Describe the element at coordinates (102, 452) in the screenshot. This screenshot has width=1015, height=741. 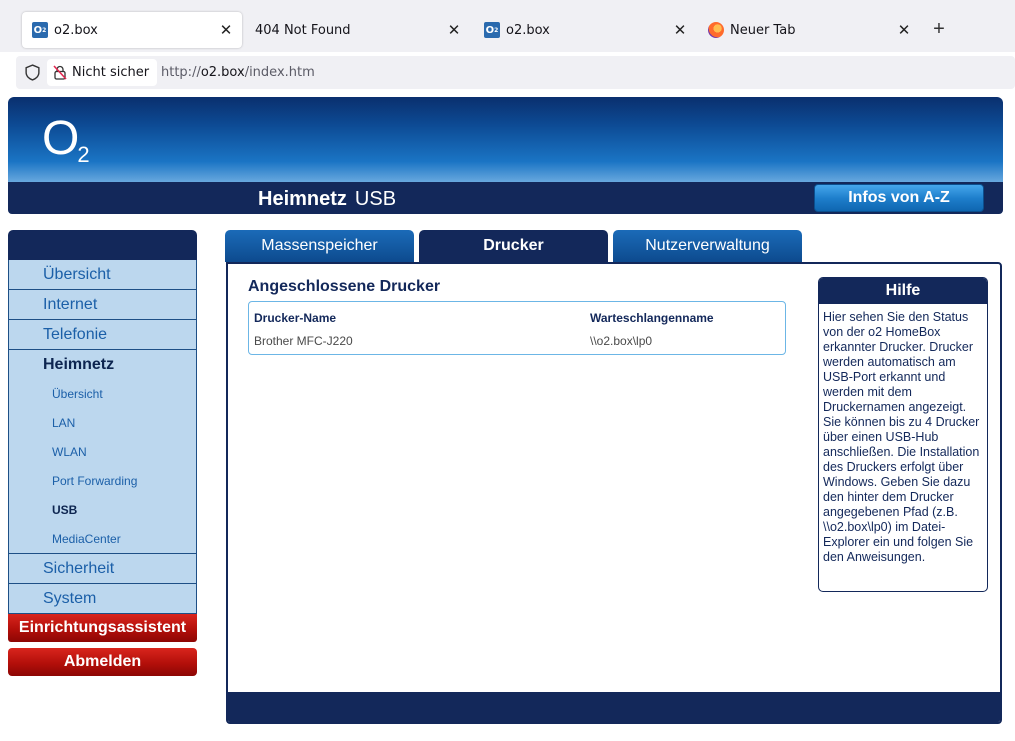
I see `sidebar-subitem-wlan: WLAN` at that location.